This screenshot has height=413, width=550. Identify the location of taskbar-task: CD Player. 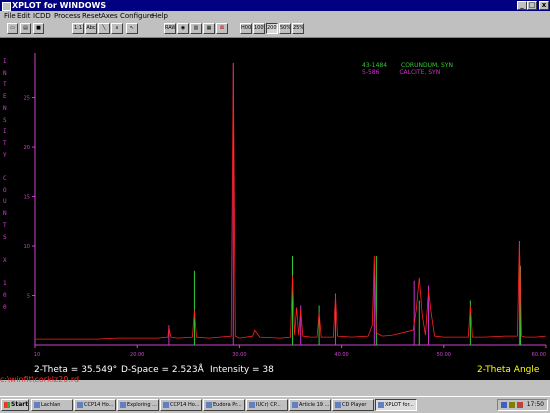
(353, 405).